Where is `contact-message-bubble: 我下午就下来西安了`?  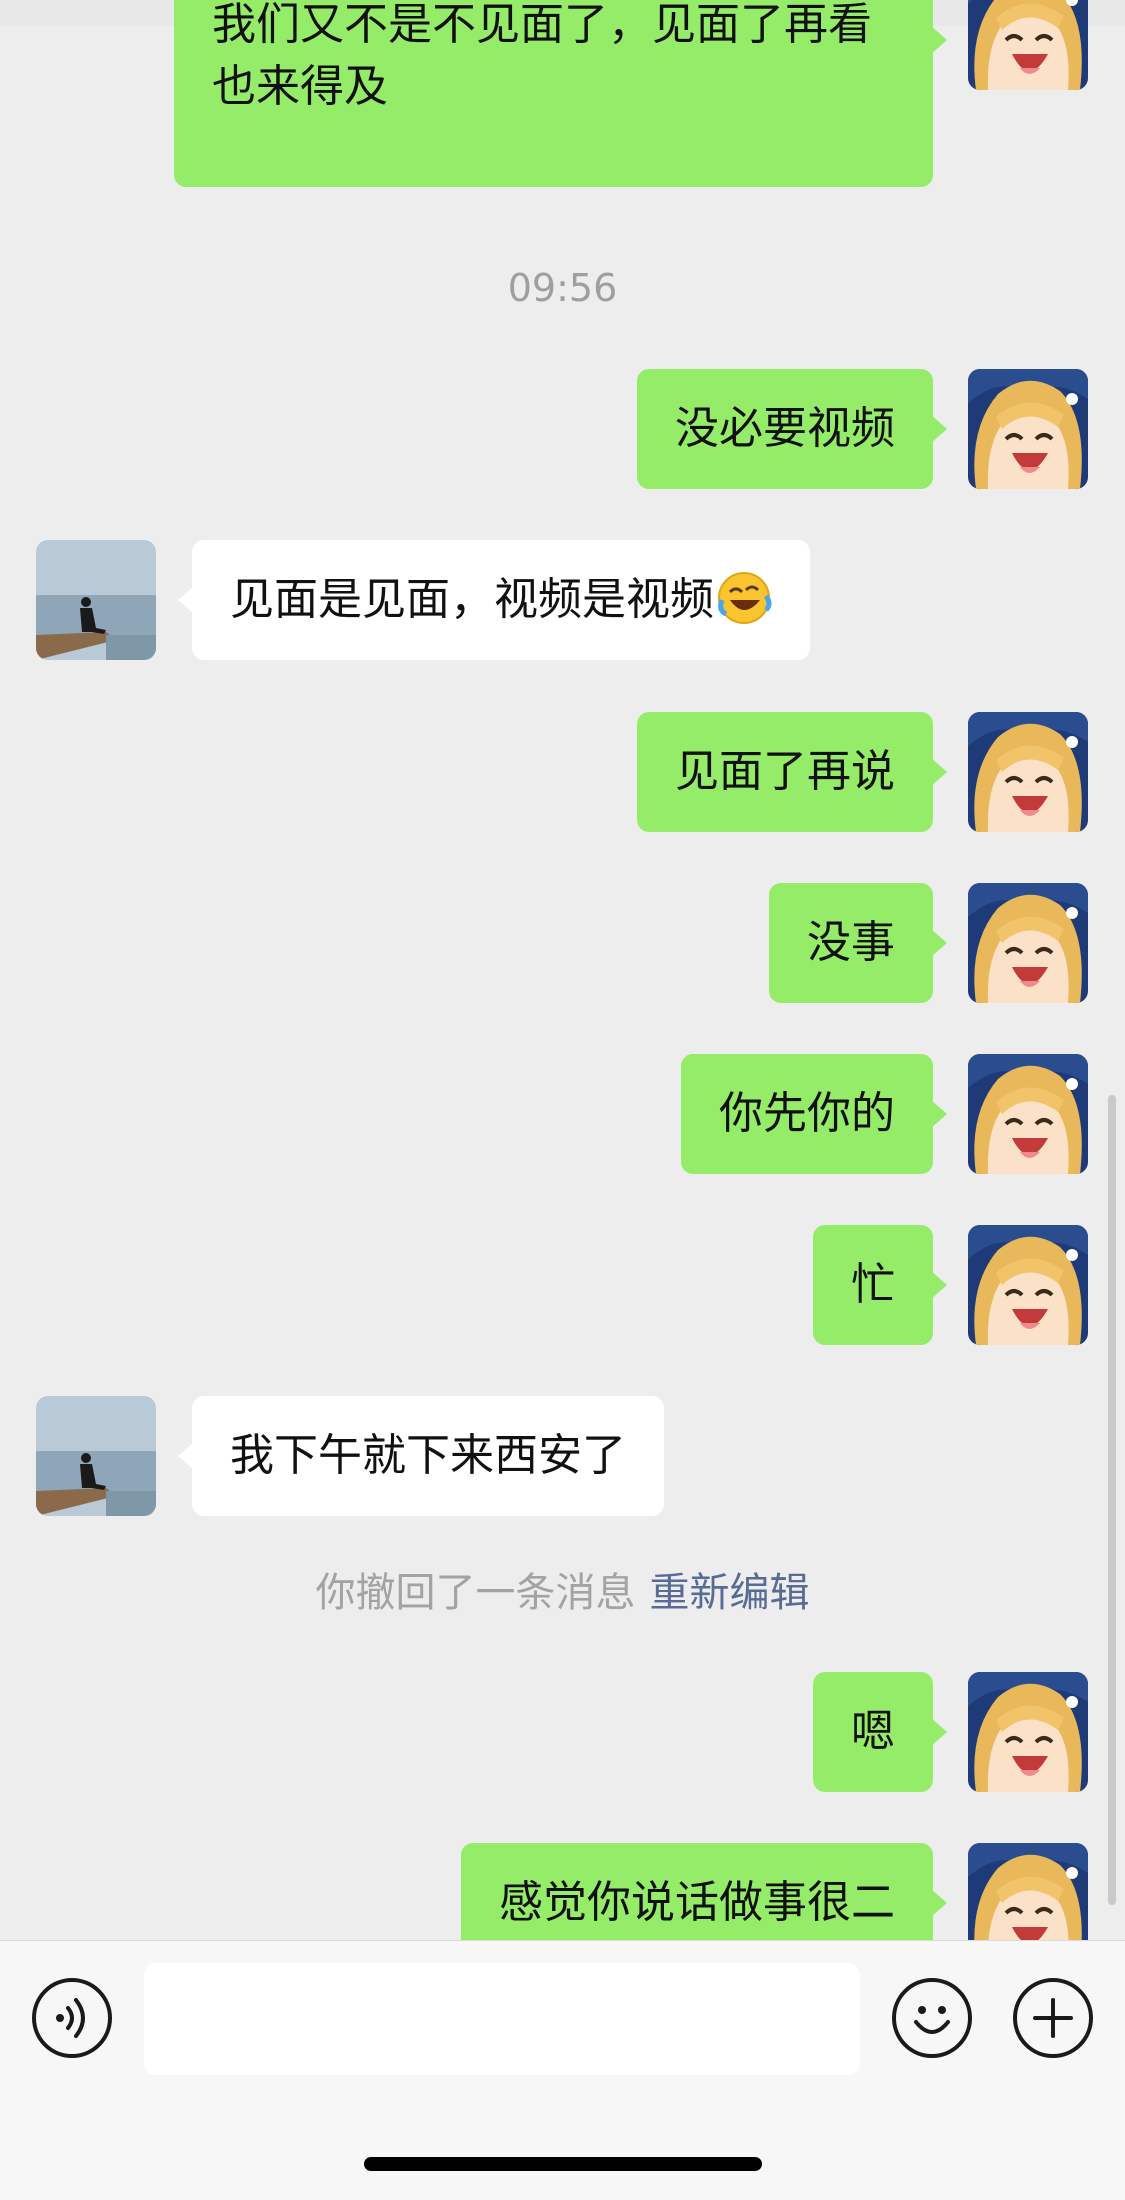 contact-message-bubble: 我下午就下来西安了 is located at coordinates (421, 1456).